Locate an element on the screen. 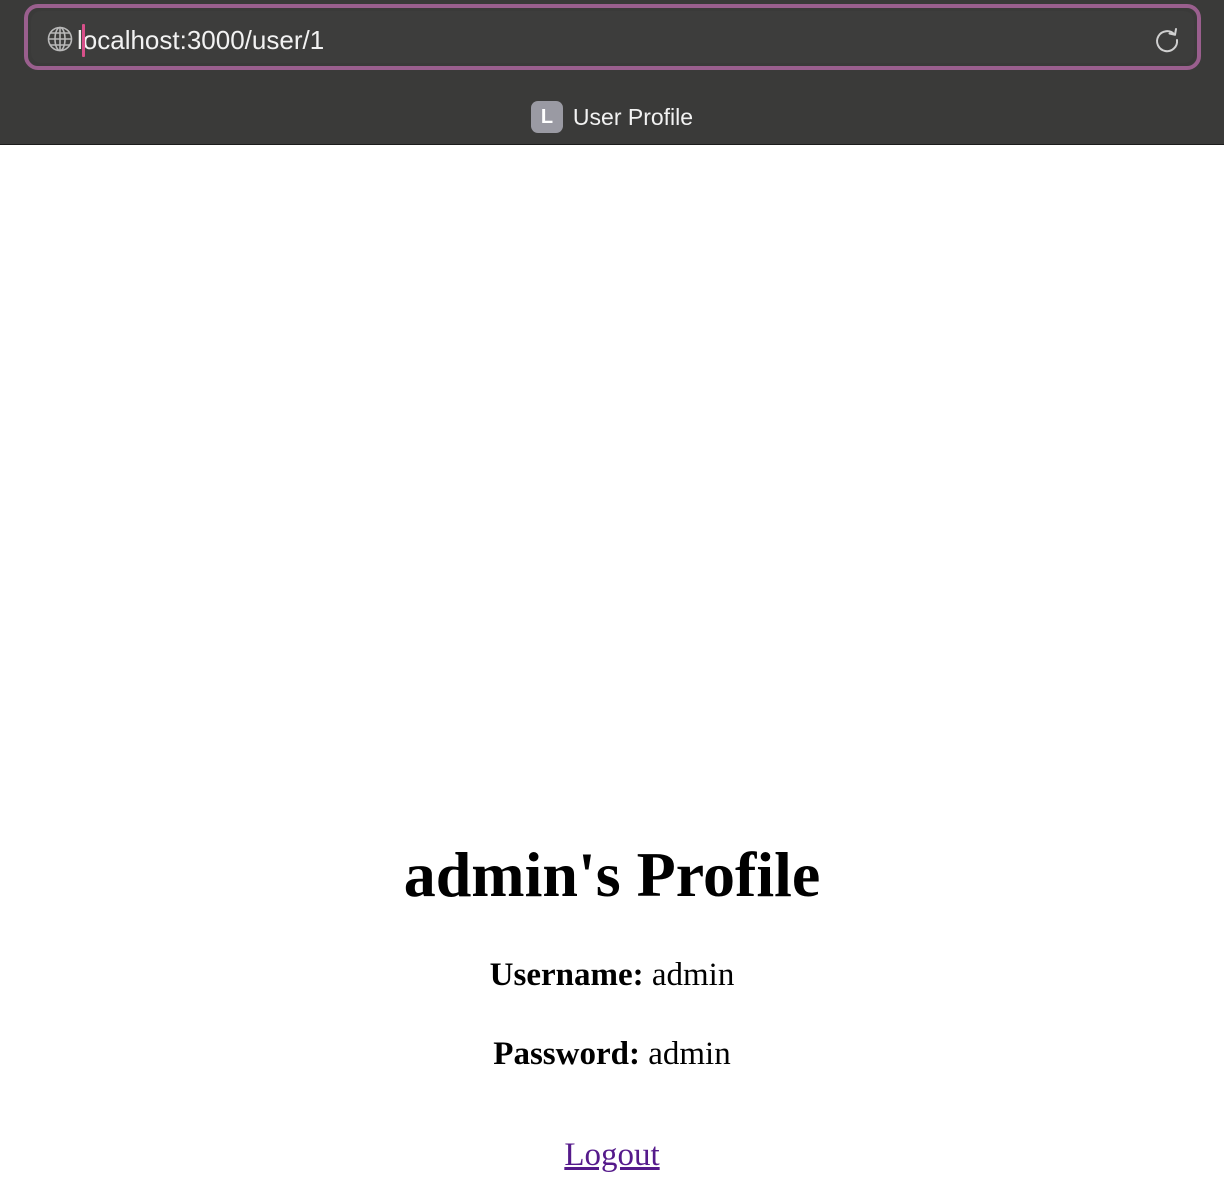 Image resolution: width=1224 pixels, height=1178 pixels. url-text: localhost:3000/user/1 is located at coordinates (200, 40).